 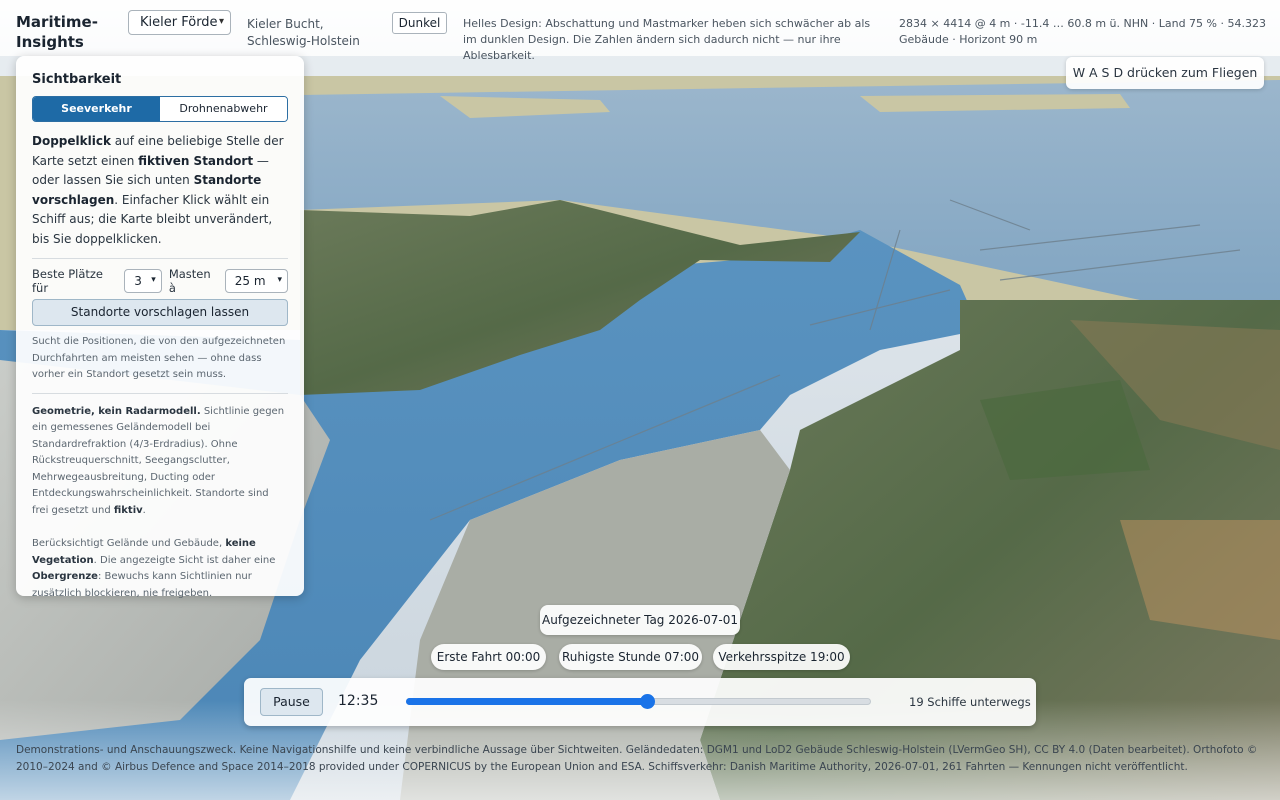 What do you see at coordinates (57, 32) in the screenshot?
I see `app-title: Maritime-Insights` at bounding box center [57, 32].